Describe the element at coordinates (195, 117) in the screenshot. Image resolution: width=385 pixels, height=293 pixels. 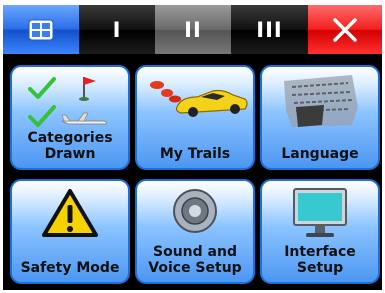
I see `my-trails-button: My Trails` at that location.